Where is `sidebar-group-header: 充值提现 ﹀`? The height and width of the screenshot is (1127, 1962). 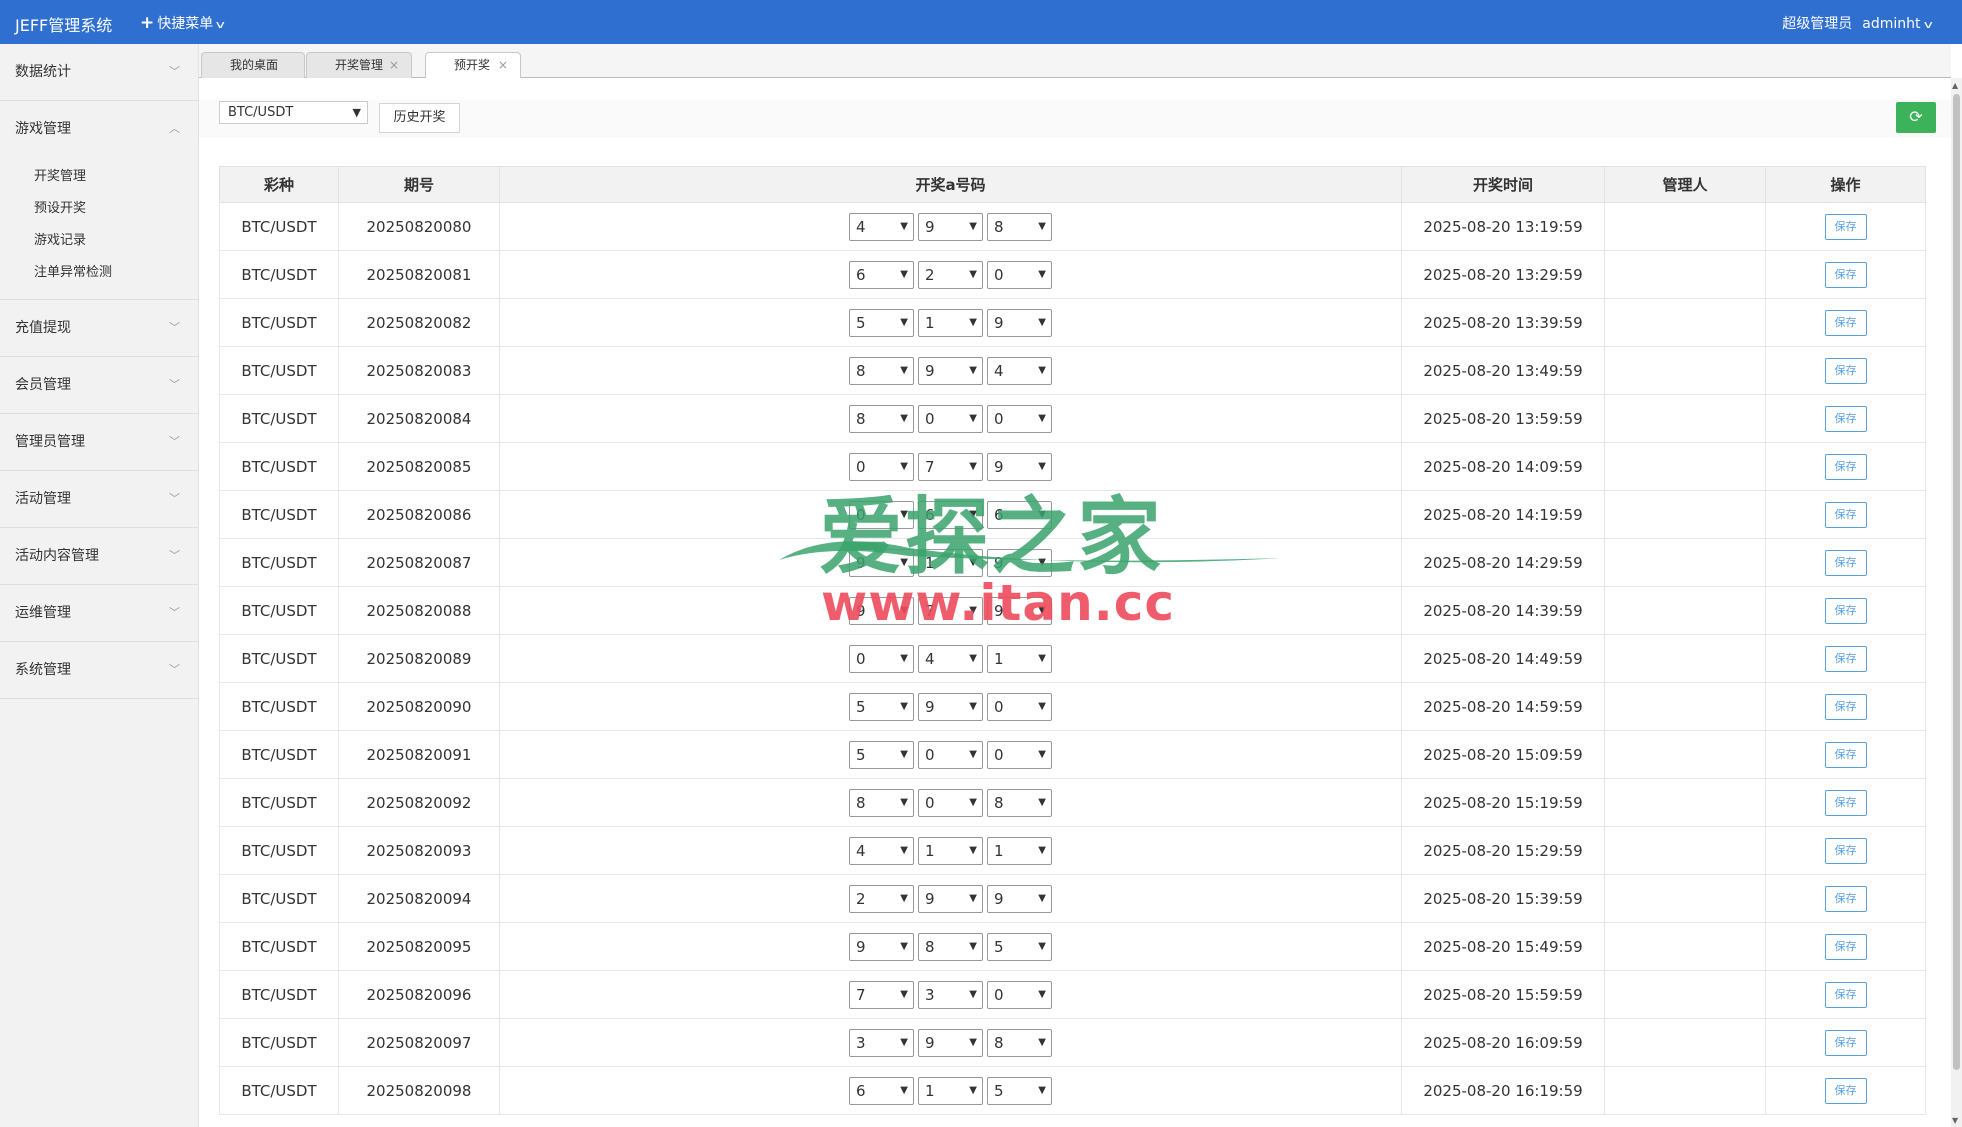 sidebar-group-header: 充值提现 ﹀ is located at coordinates (99, 328).